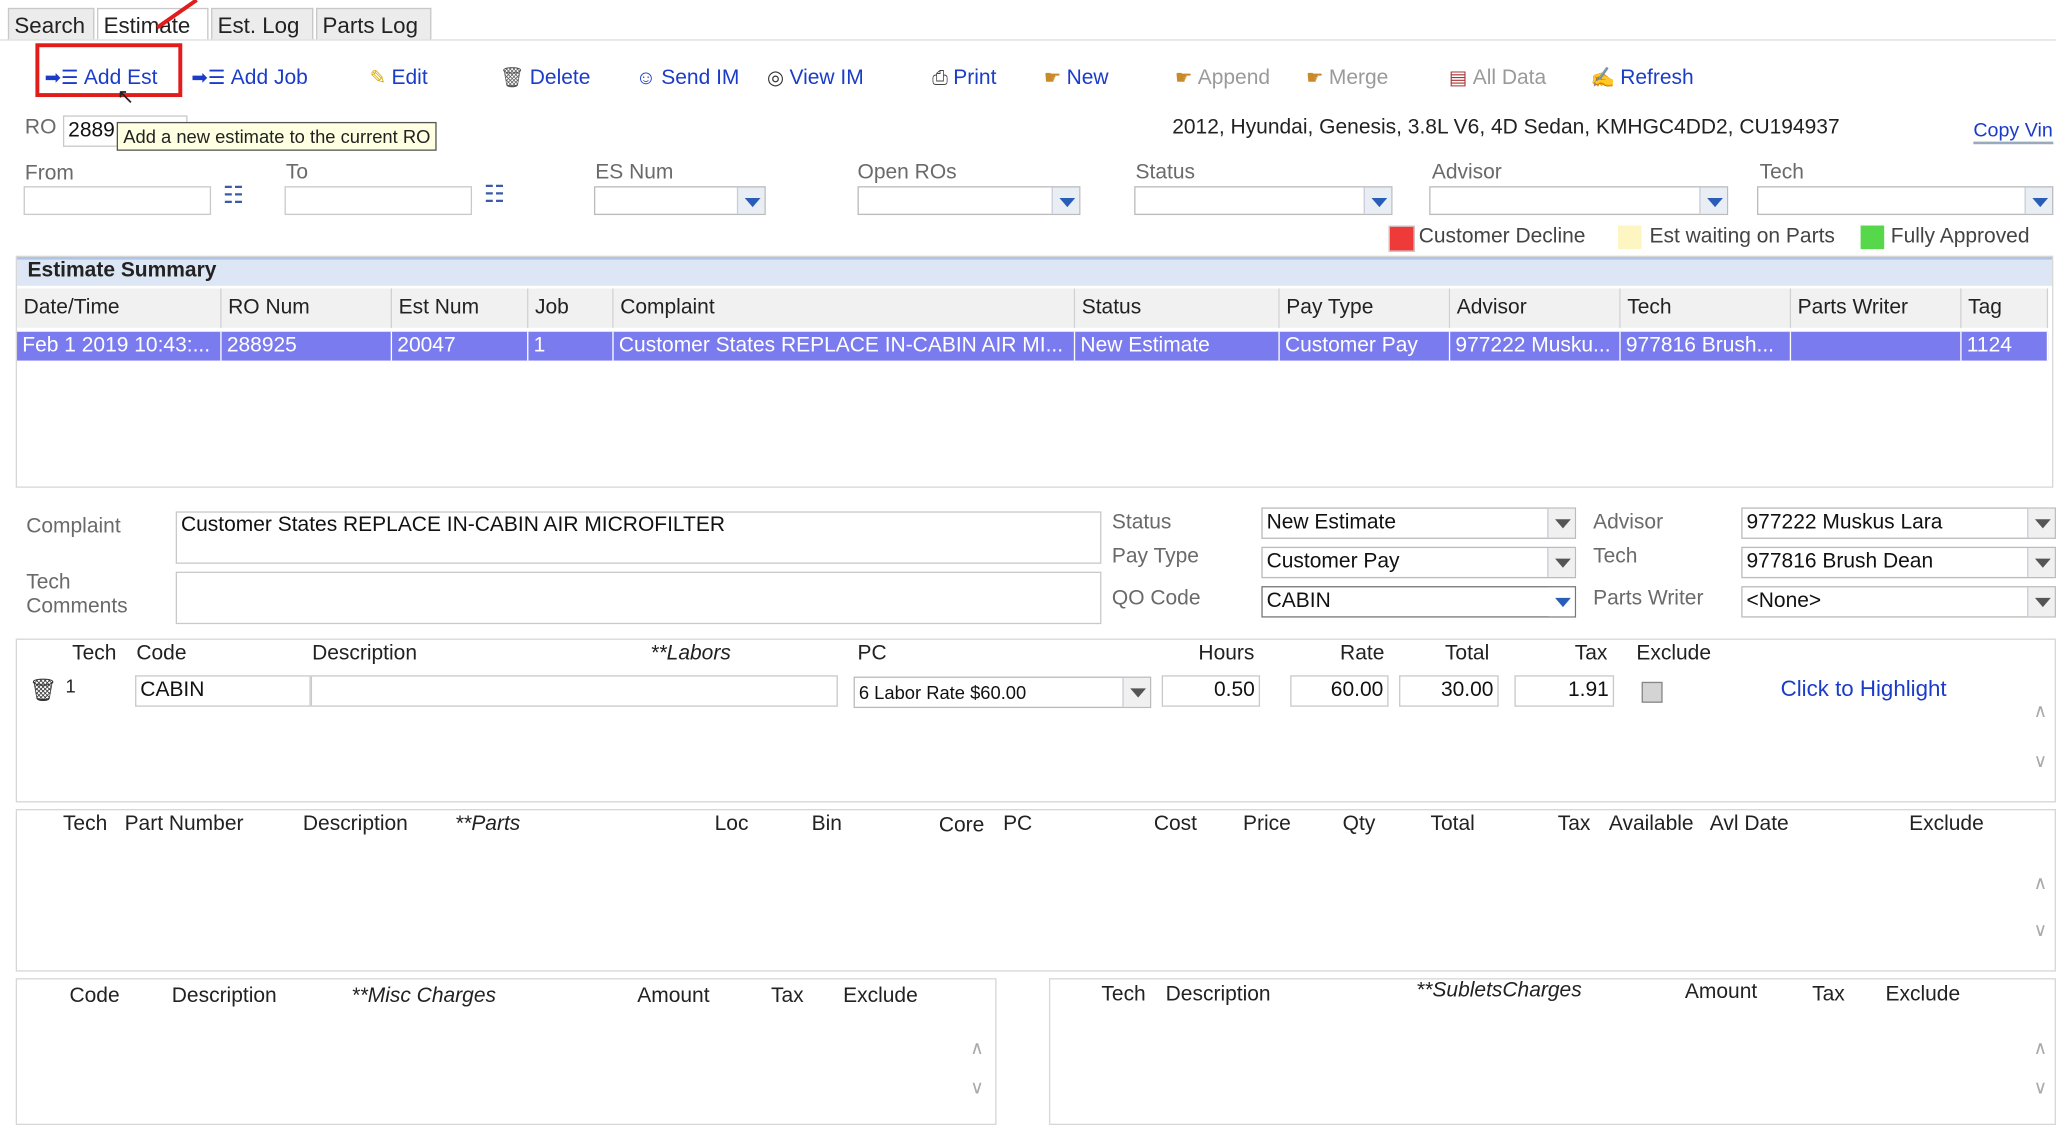  What do you see at coordinates (1222, 78) in the screenshot?
I see `append-button: ☛ Append` at bounding box center [1222, 78].